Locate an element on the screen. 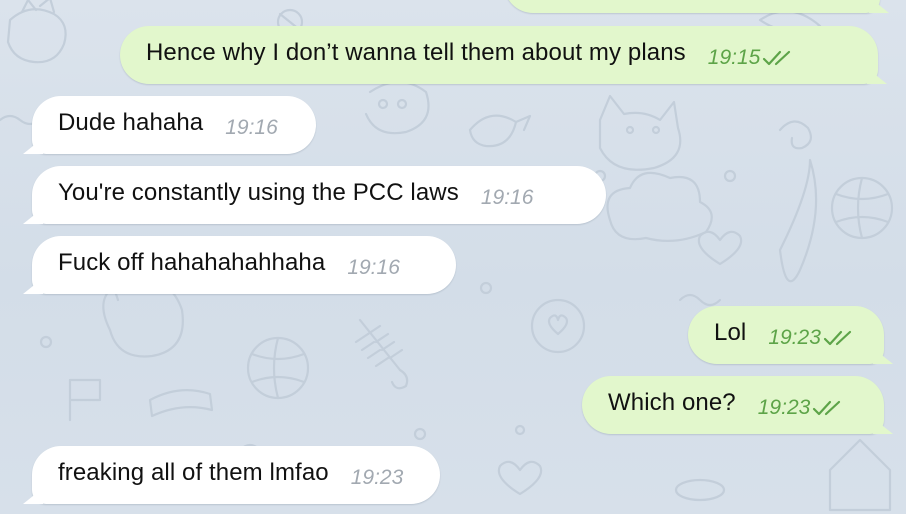 The height and width of the screenshot is (514, 906). message-bubble-incoming: freaking all of them lmfao 19:23 is located at coordinates (236, 475).